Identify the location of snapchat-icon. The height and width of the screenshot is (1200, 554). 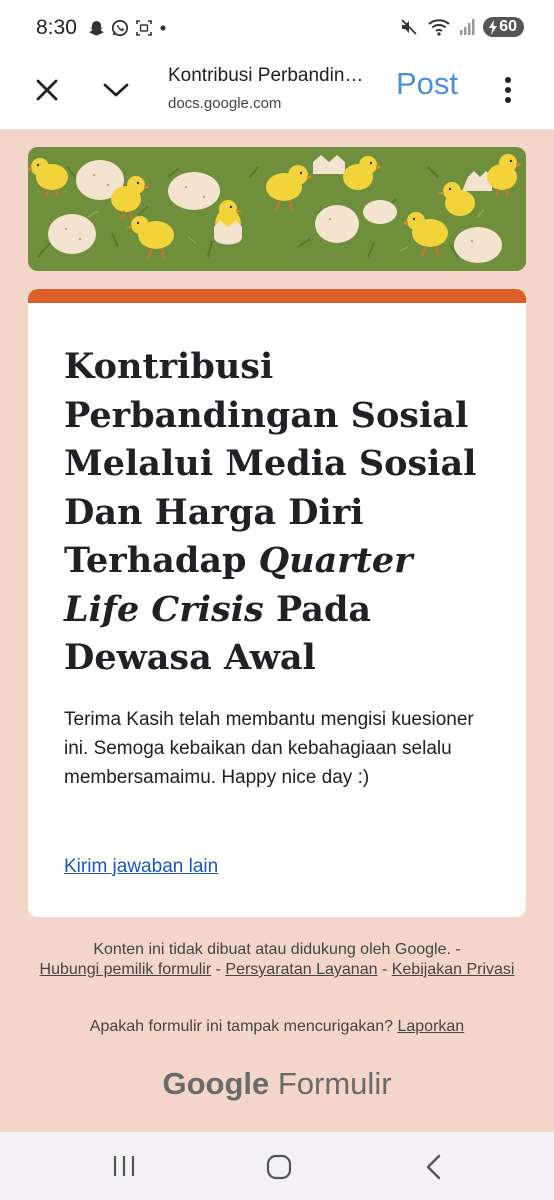
(96, 27).